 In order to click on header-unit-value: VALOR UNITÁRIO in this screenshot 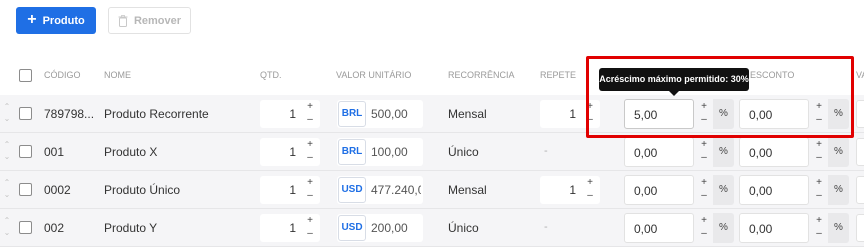, I will do `click(374, 75)`.